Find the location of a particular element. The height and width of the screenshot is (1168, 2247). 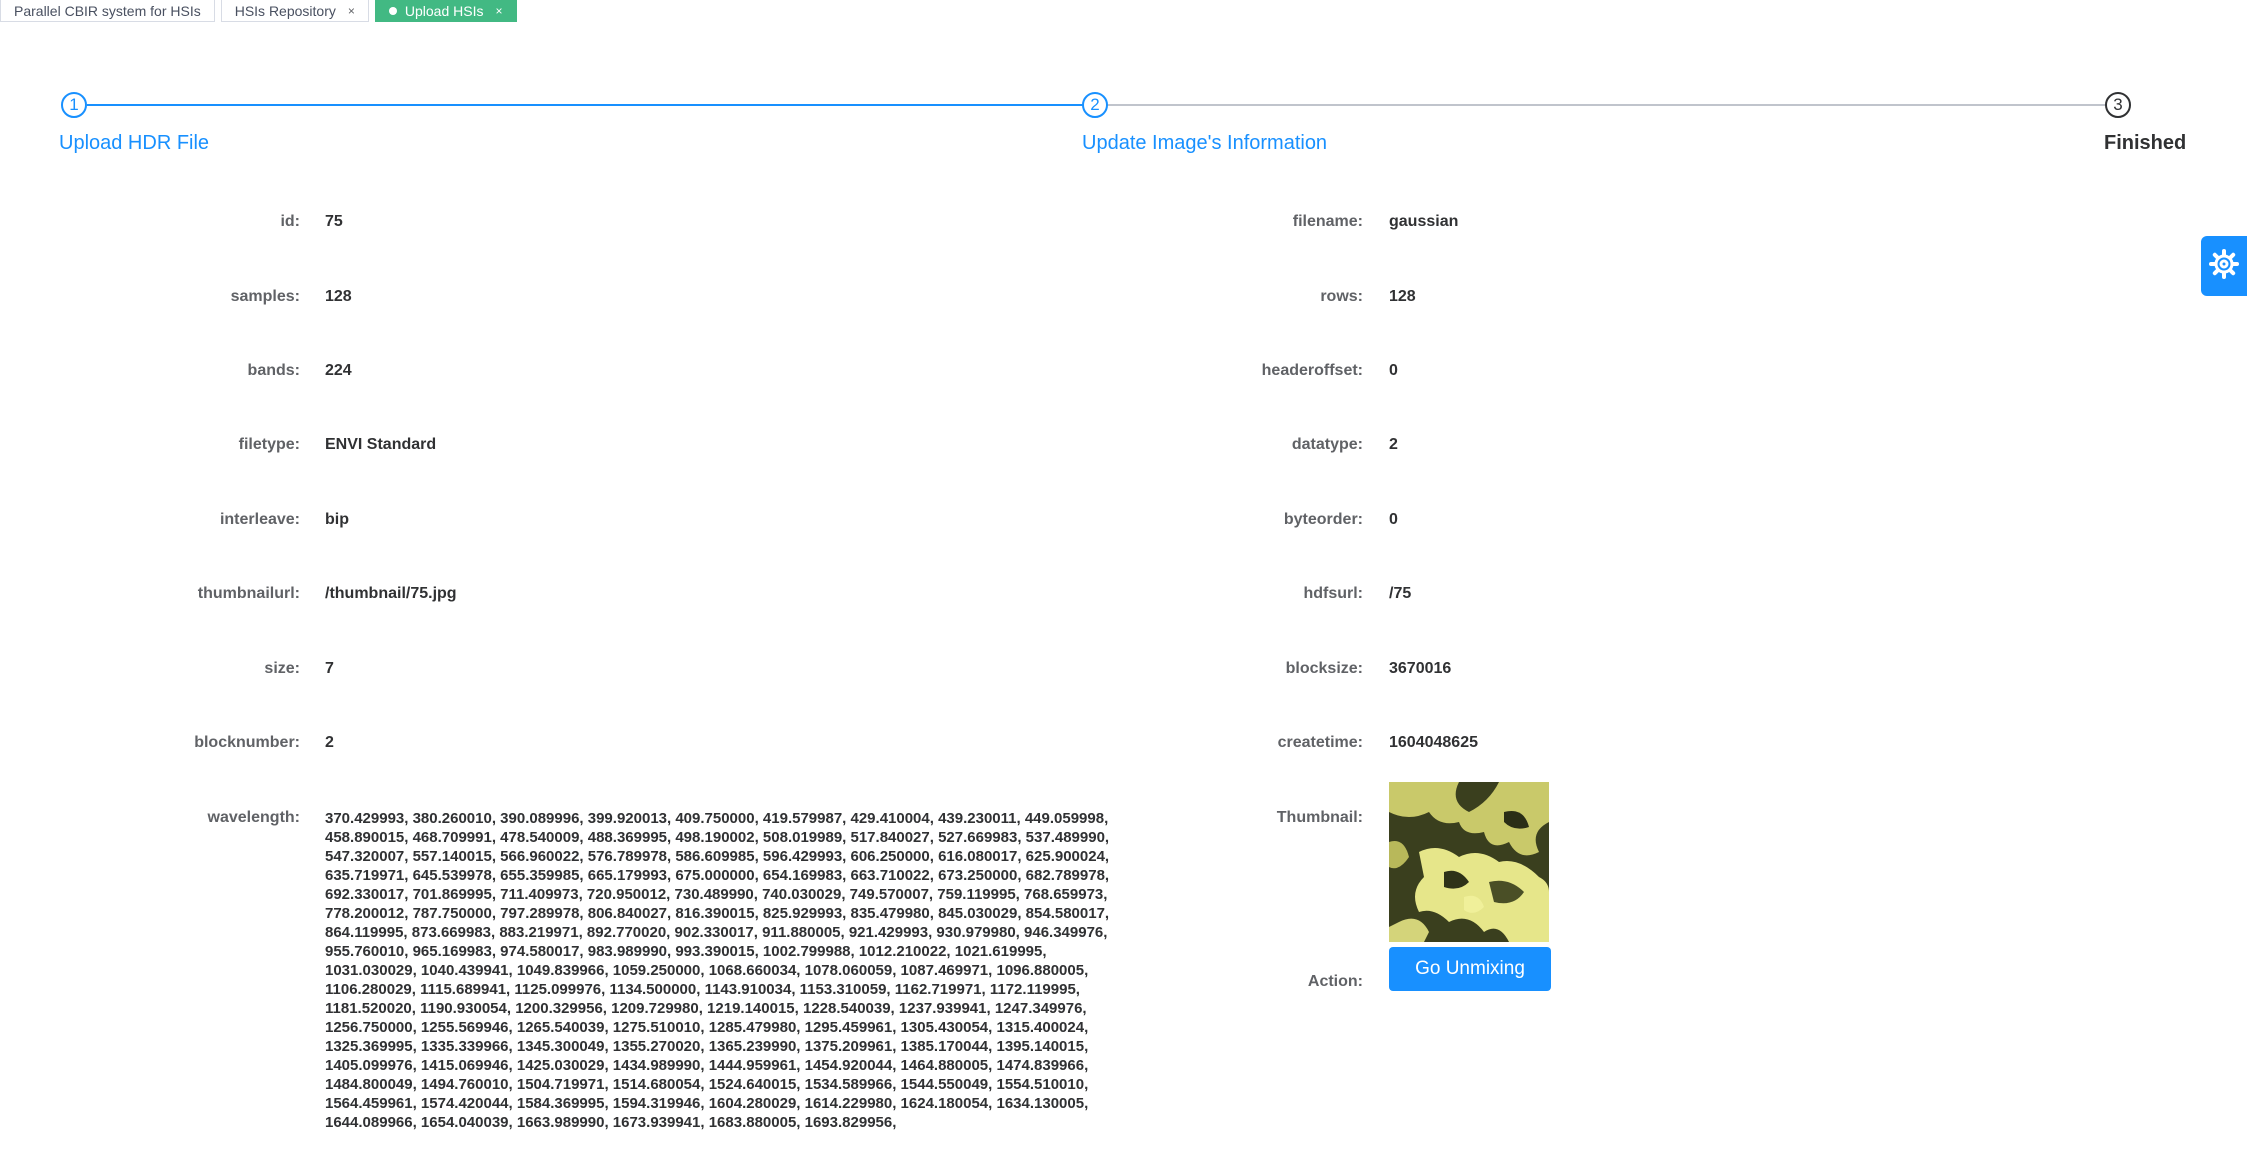

step-line-complete is located at coordinates (589, 105).